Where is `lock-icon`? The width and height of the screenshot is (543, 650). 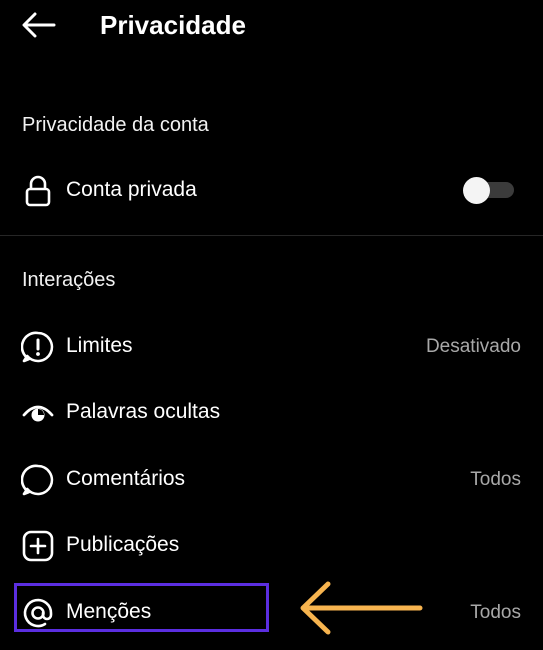
lock-icon is located at coordinates (38, 191).